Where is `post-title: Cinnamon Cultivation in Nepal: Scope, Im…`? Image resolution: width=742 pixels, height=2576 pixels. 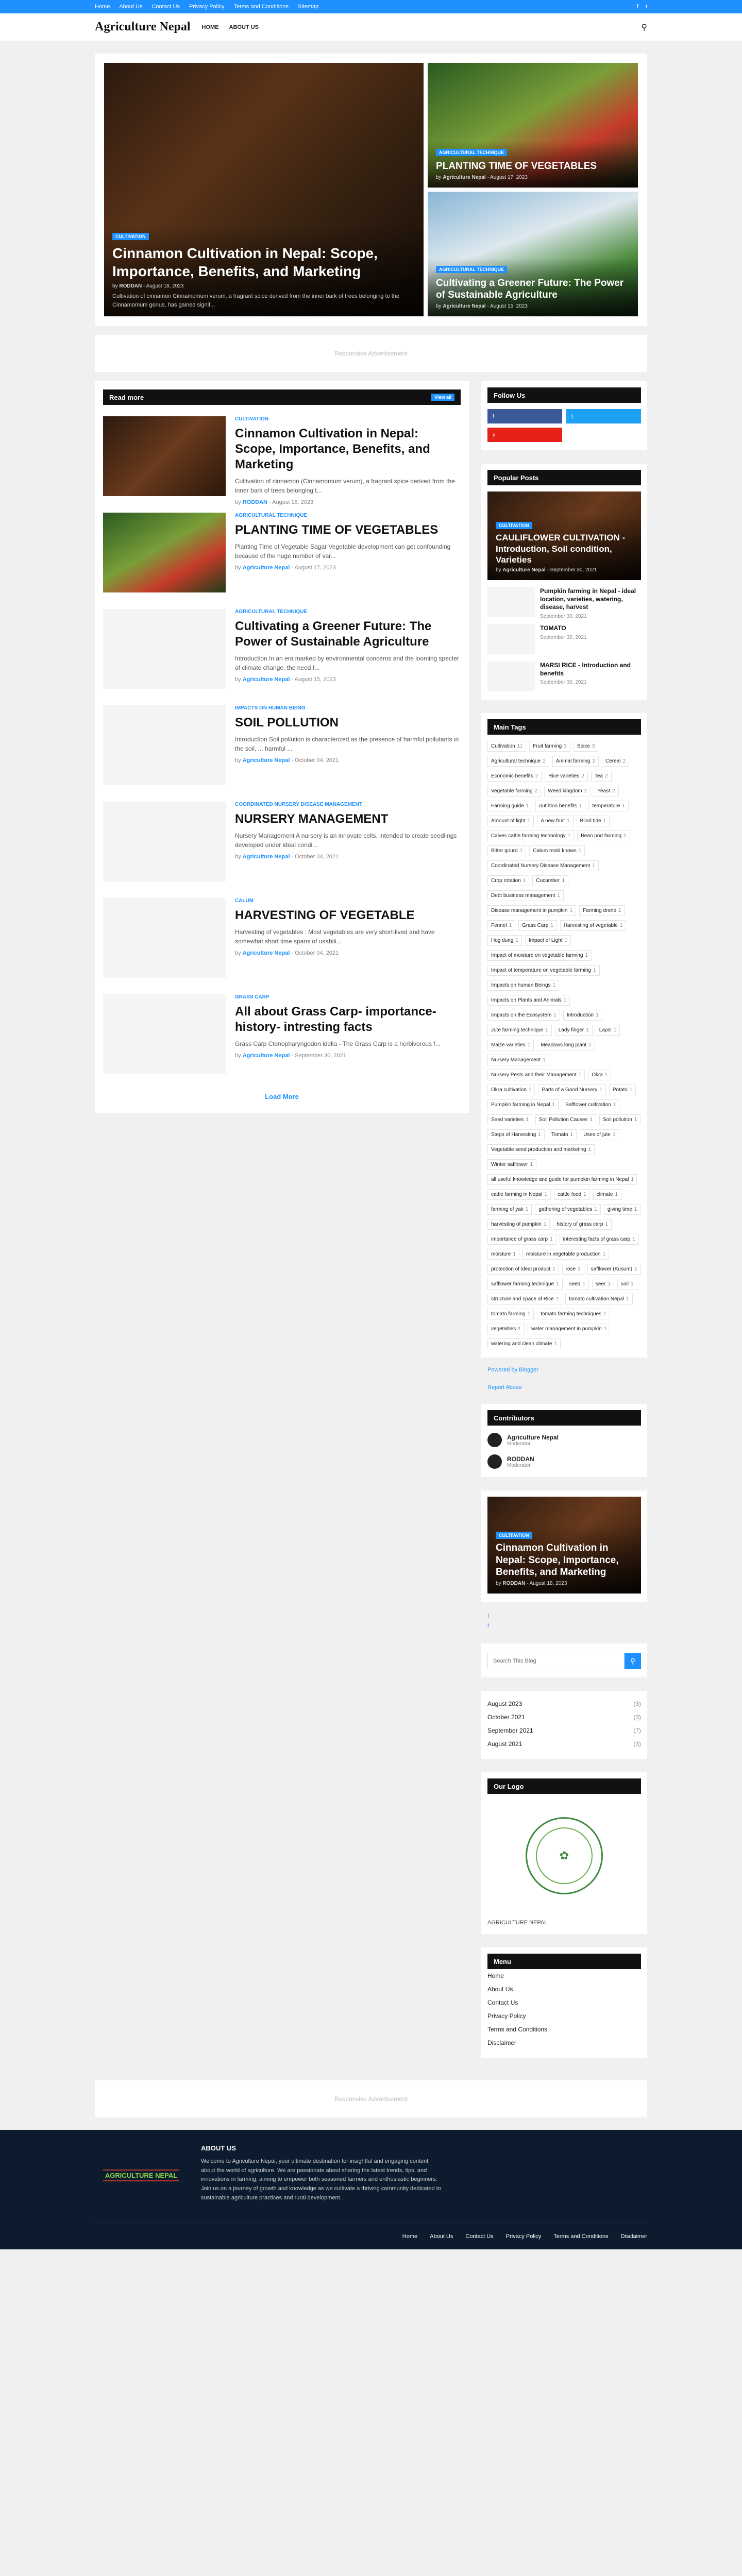
post-title: Cinnamon Cultivation in Nepal: Scope, Im… is located at coordinates (348, 449).